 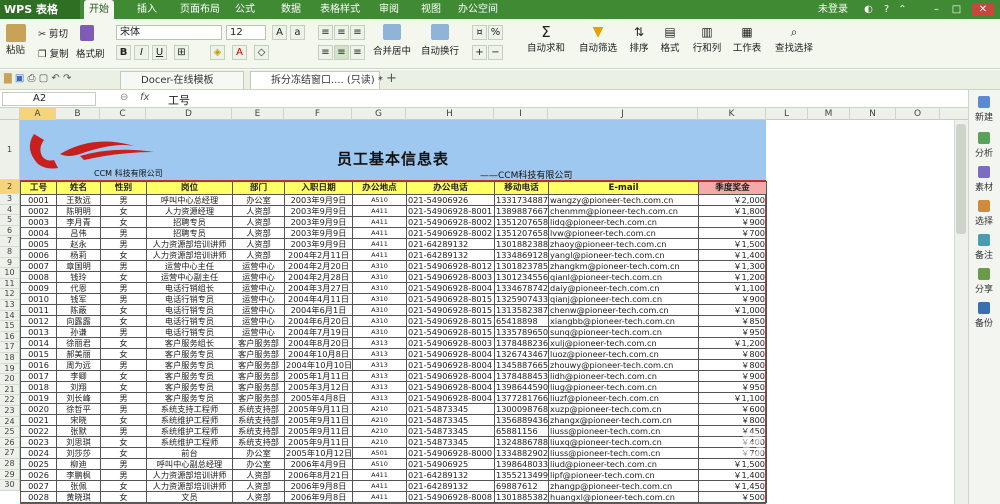 What do you see at coordinates (40, 9) in the screenshot?
I see `wps-app-menu-button: WPS 表格` at bounding box center [40, 9].